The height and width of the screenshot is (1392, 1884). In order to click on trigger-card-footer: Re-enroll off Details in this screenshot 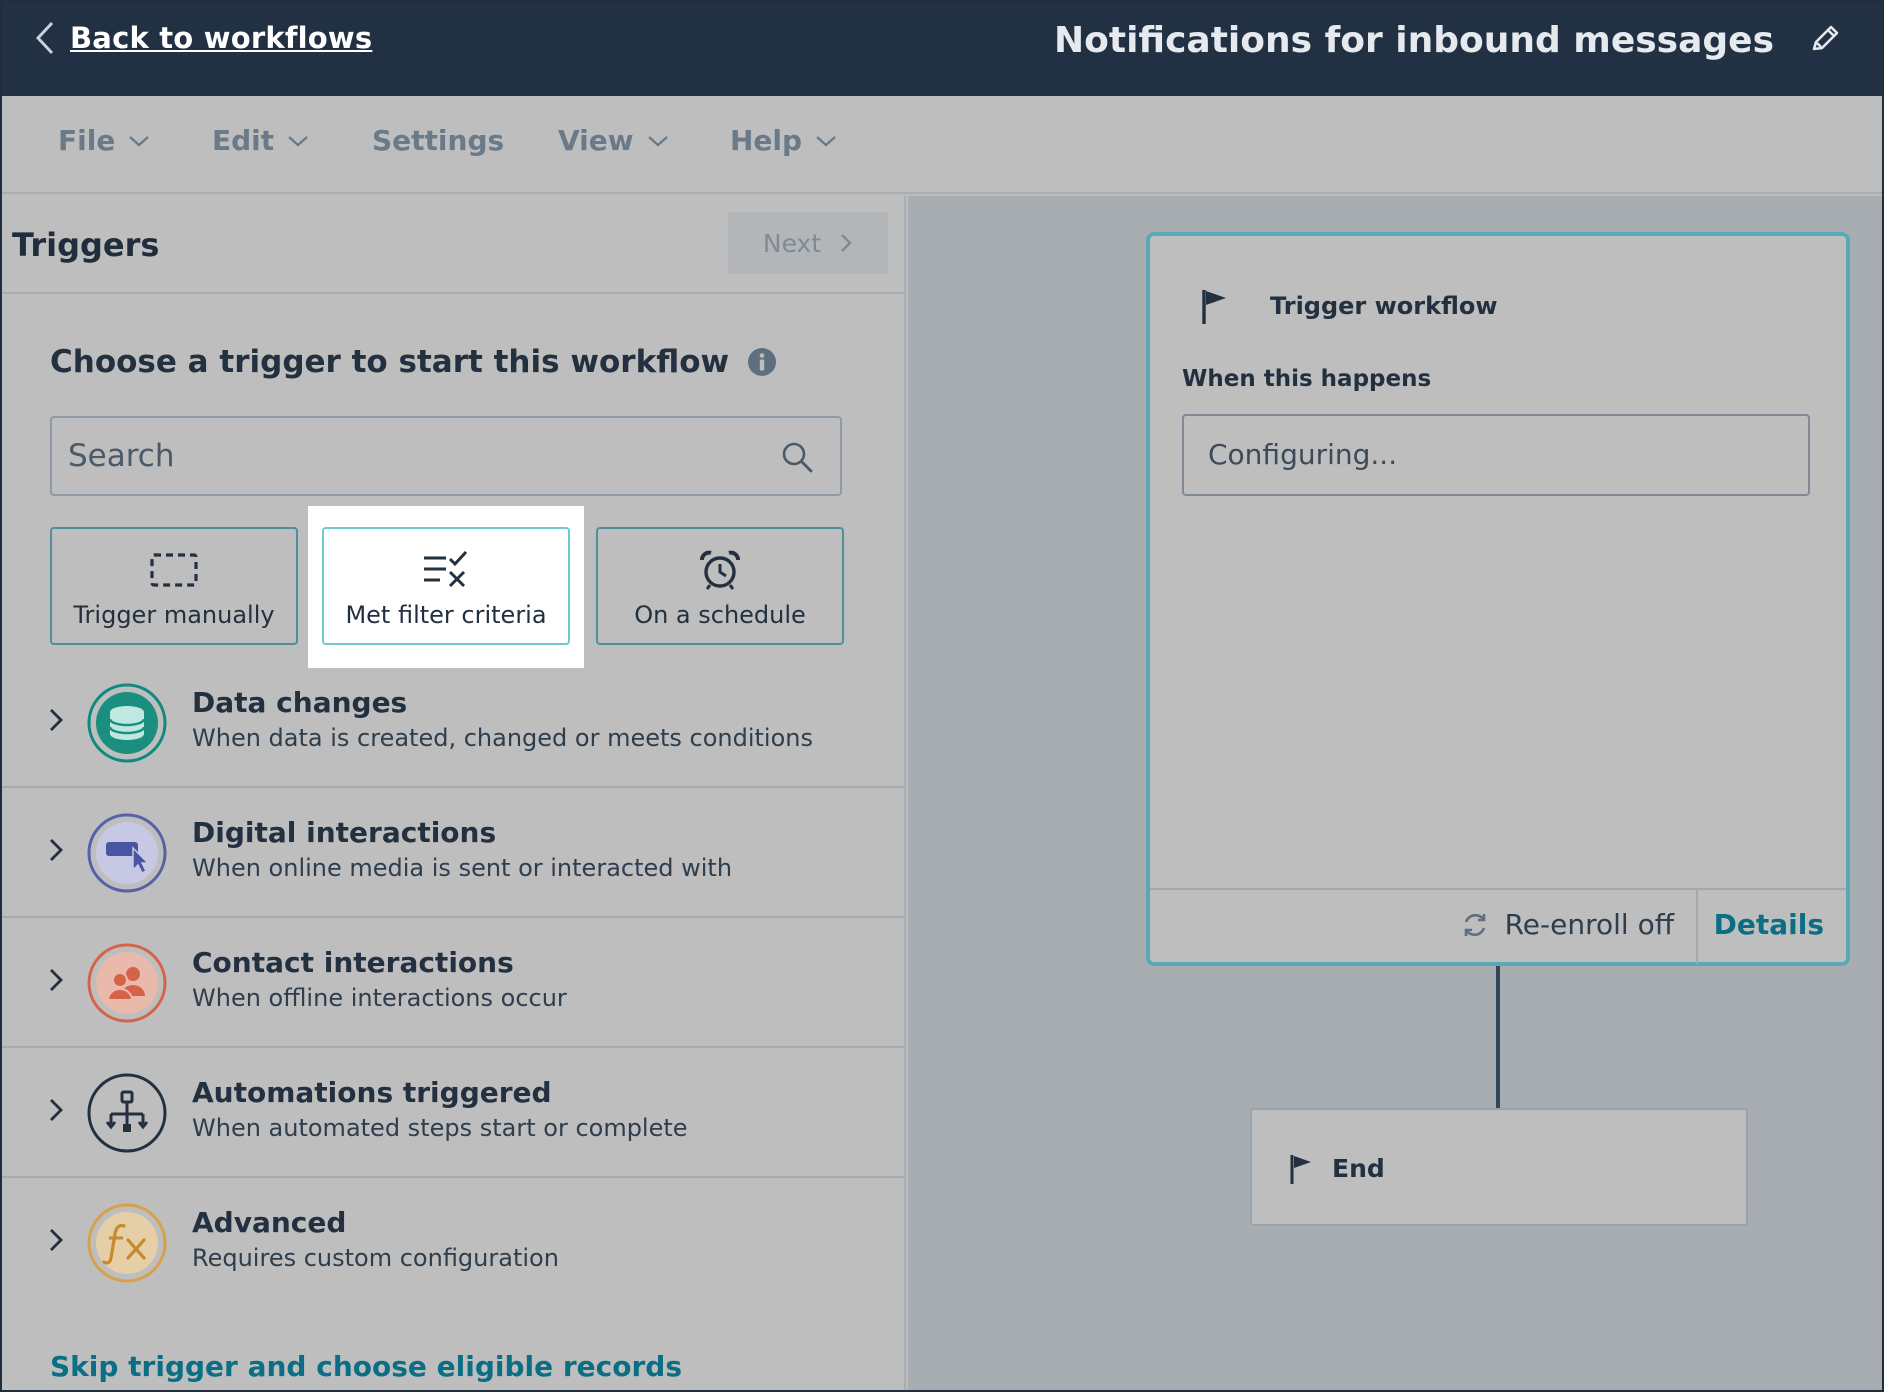, I will do `click(1498, 926)`.